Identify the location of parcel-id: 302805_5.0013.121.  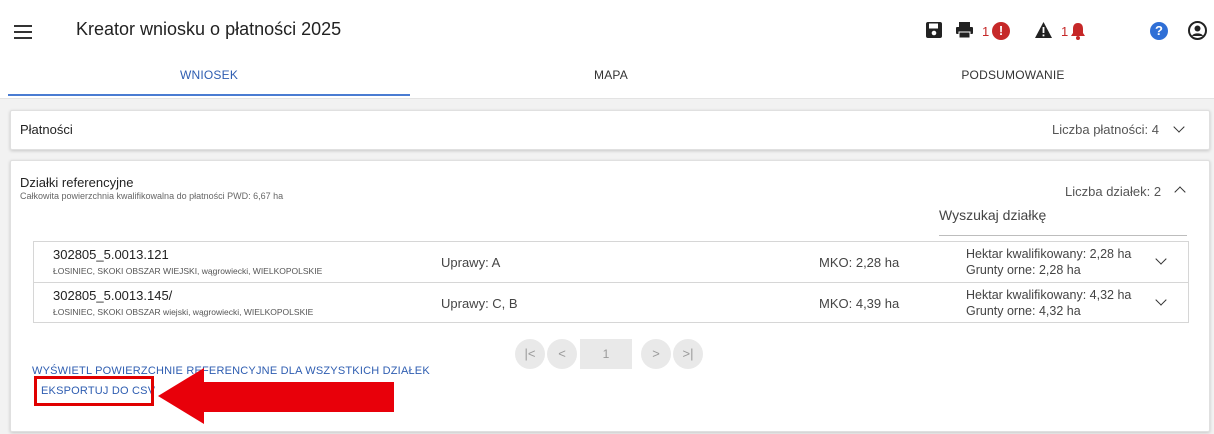
(111, 254).